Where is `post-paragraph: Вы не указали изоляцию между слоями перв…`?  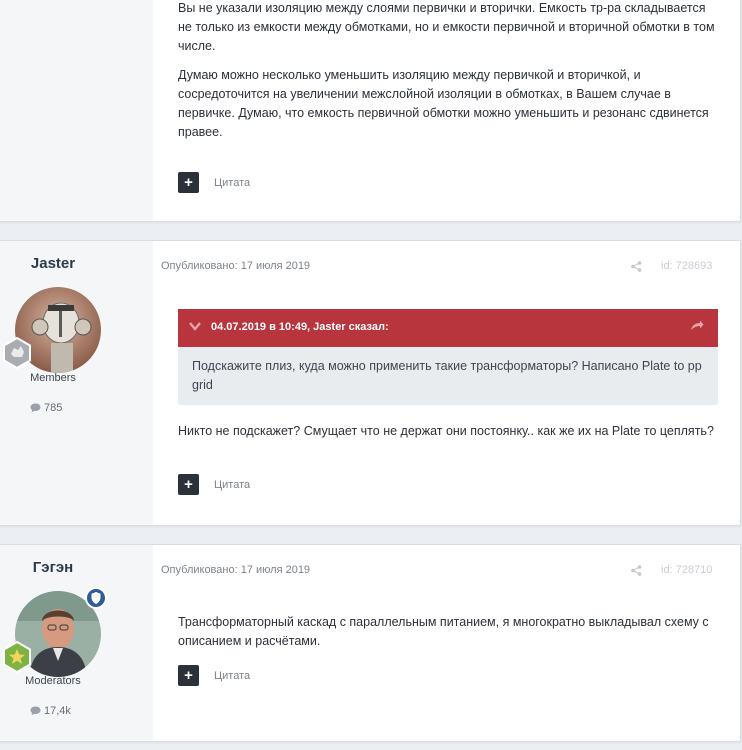
post-paragraph: Вы не указали изоляцию между слоями перв… is located at coordinates (446, 27).